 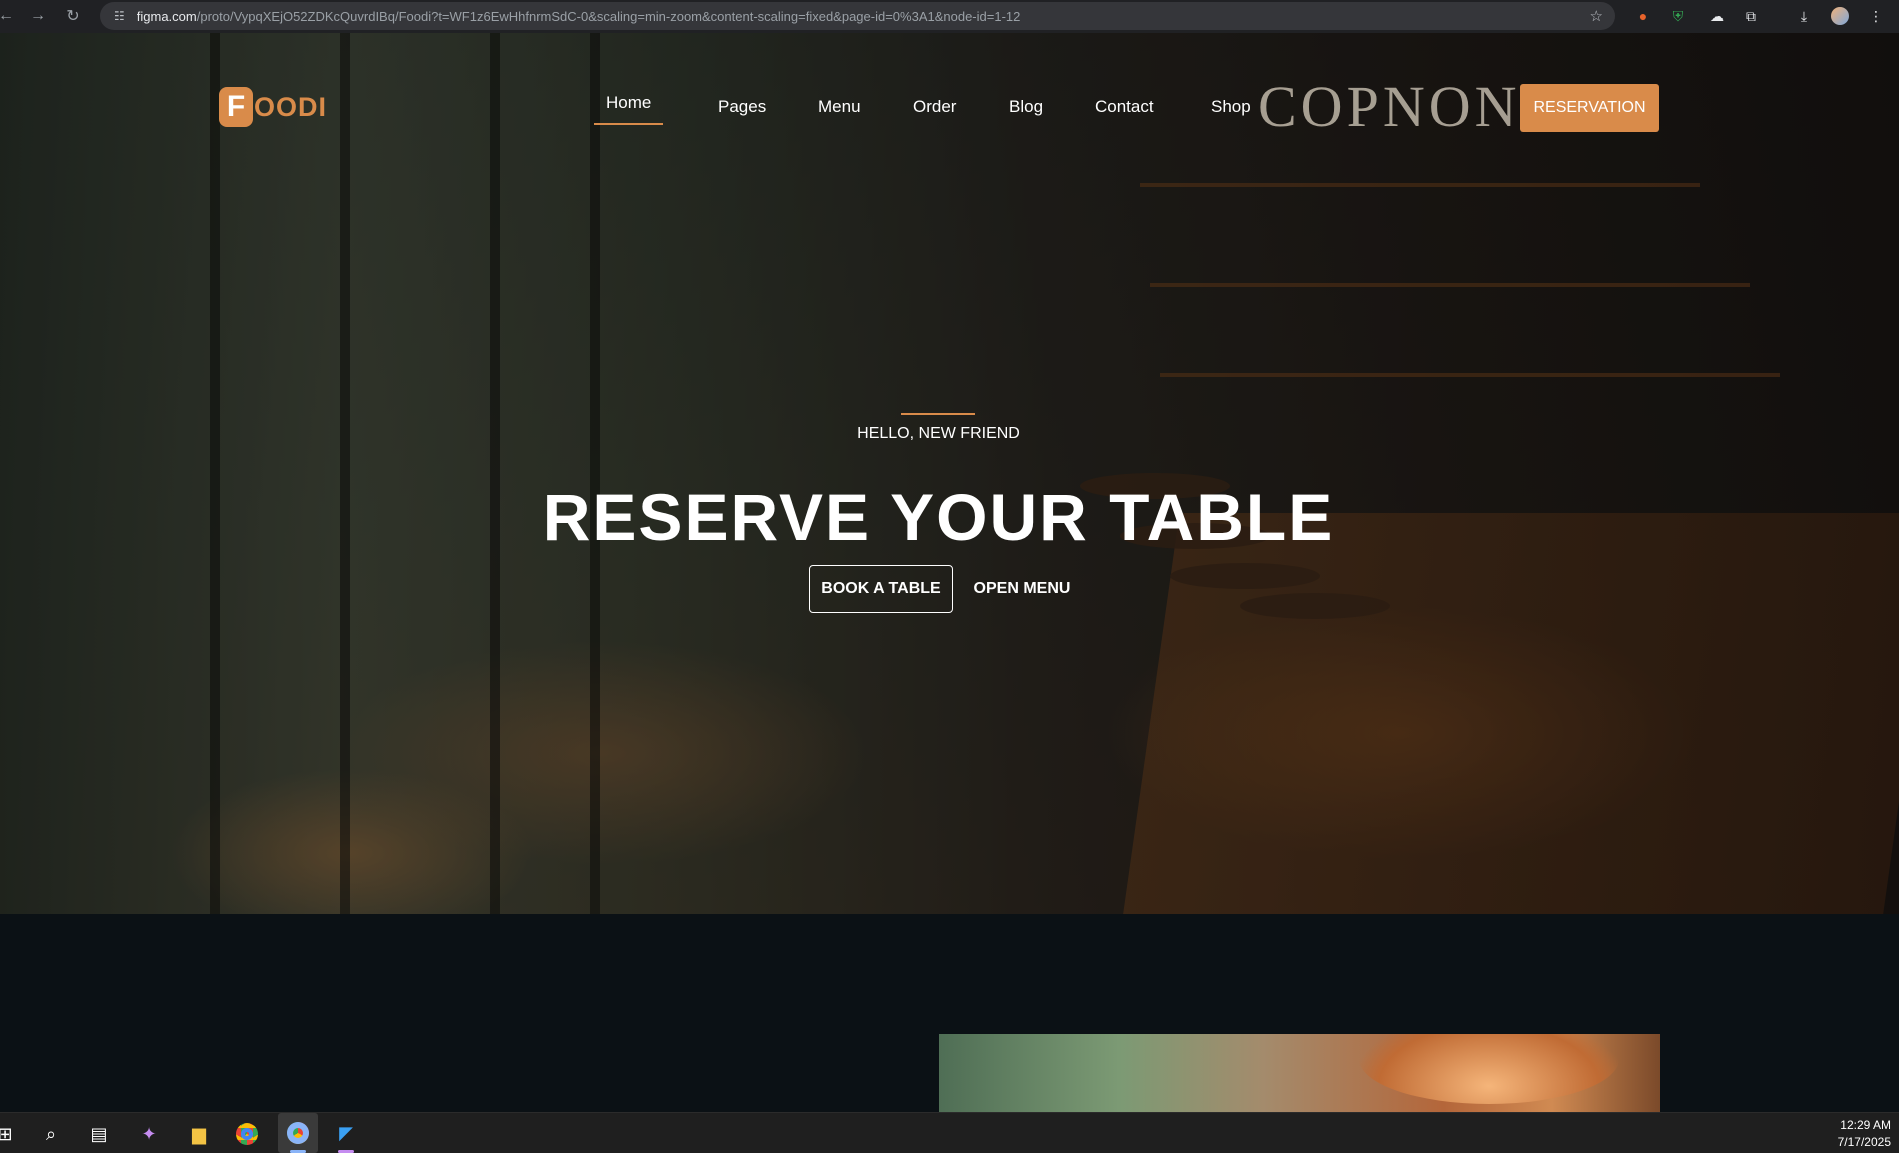 I want to click on nav-order: Order, so click(x=934, y=111).